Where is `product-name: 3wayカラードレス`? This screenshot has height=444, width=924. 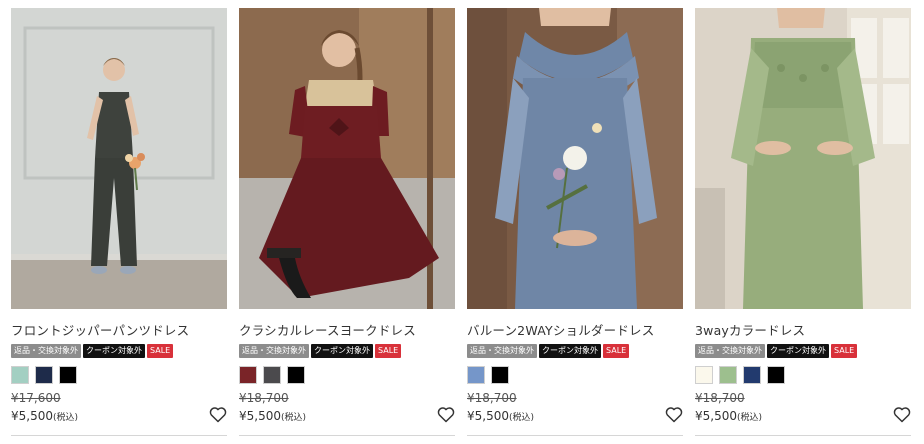 product-name: 3wayカラードレス is located at coordinates (803, 329).